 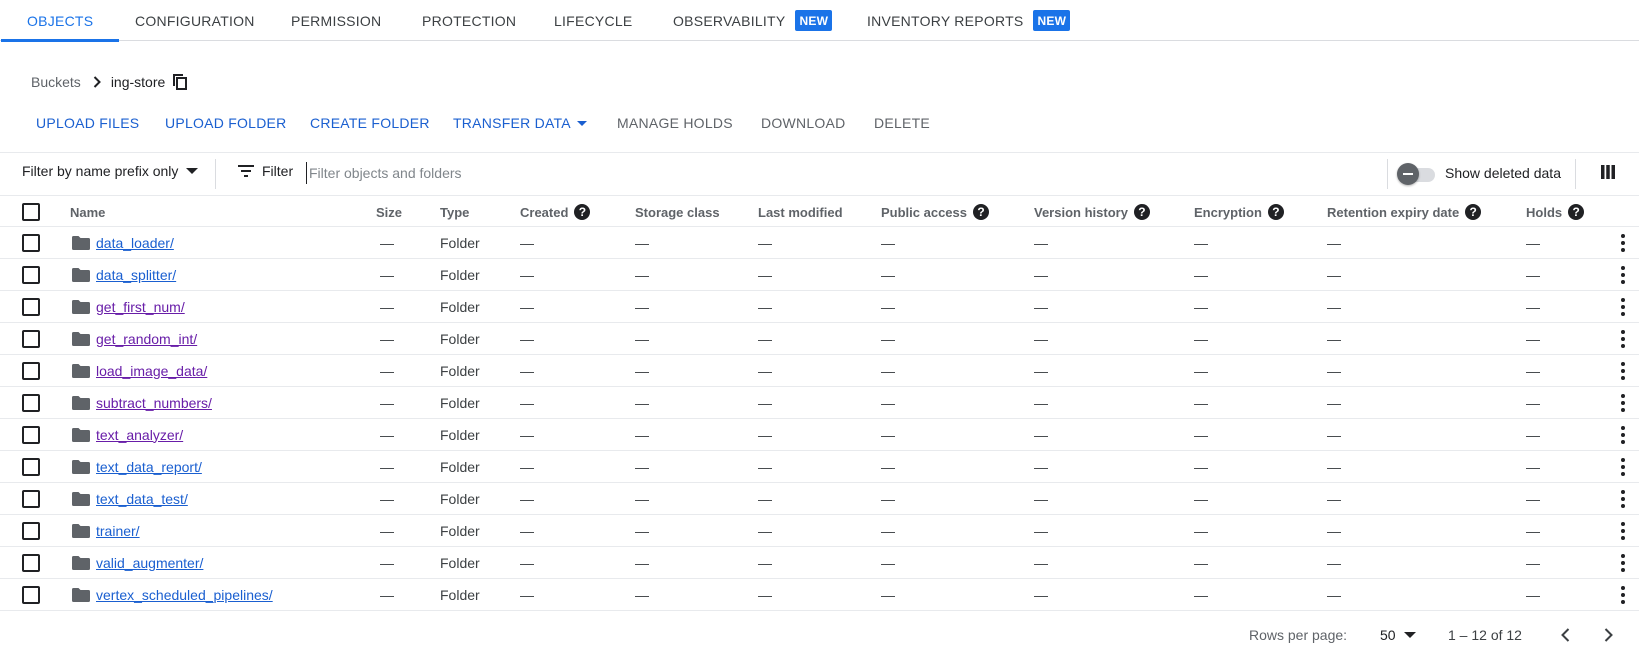 What do you see at coordinates (151, 371) in the screenshot?
I see `folder-link: load_image_data/` at bounding box center [151, 371].